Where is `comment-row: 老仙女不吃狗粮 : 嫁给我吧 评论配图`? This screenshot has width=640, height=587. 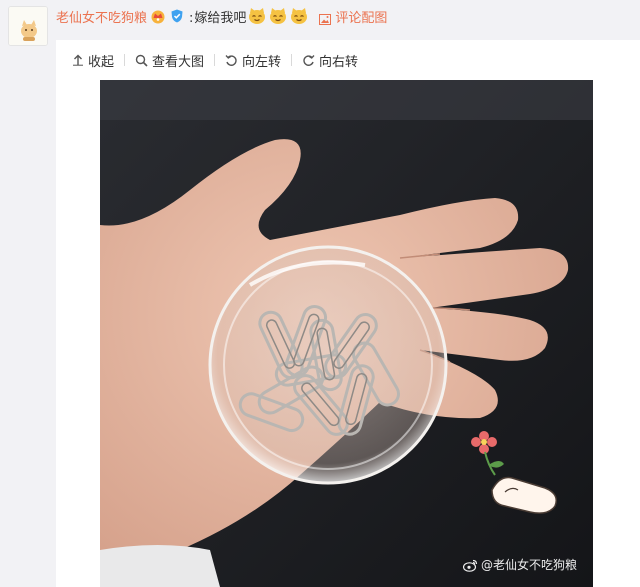
comment-row: 老仙女不吃狗粮 : 嫁给我吧 评论配图 is located at coordinates (320, 23).